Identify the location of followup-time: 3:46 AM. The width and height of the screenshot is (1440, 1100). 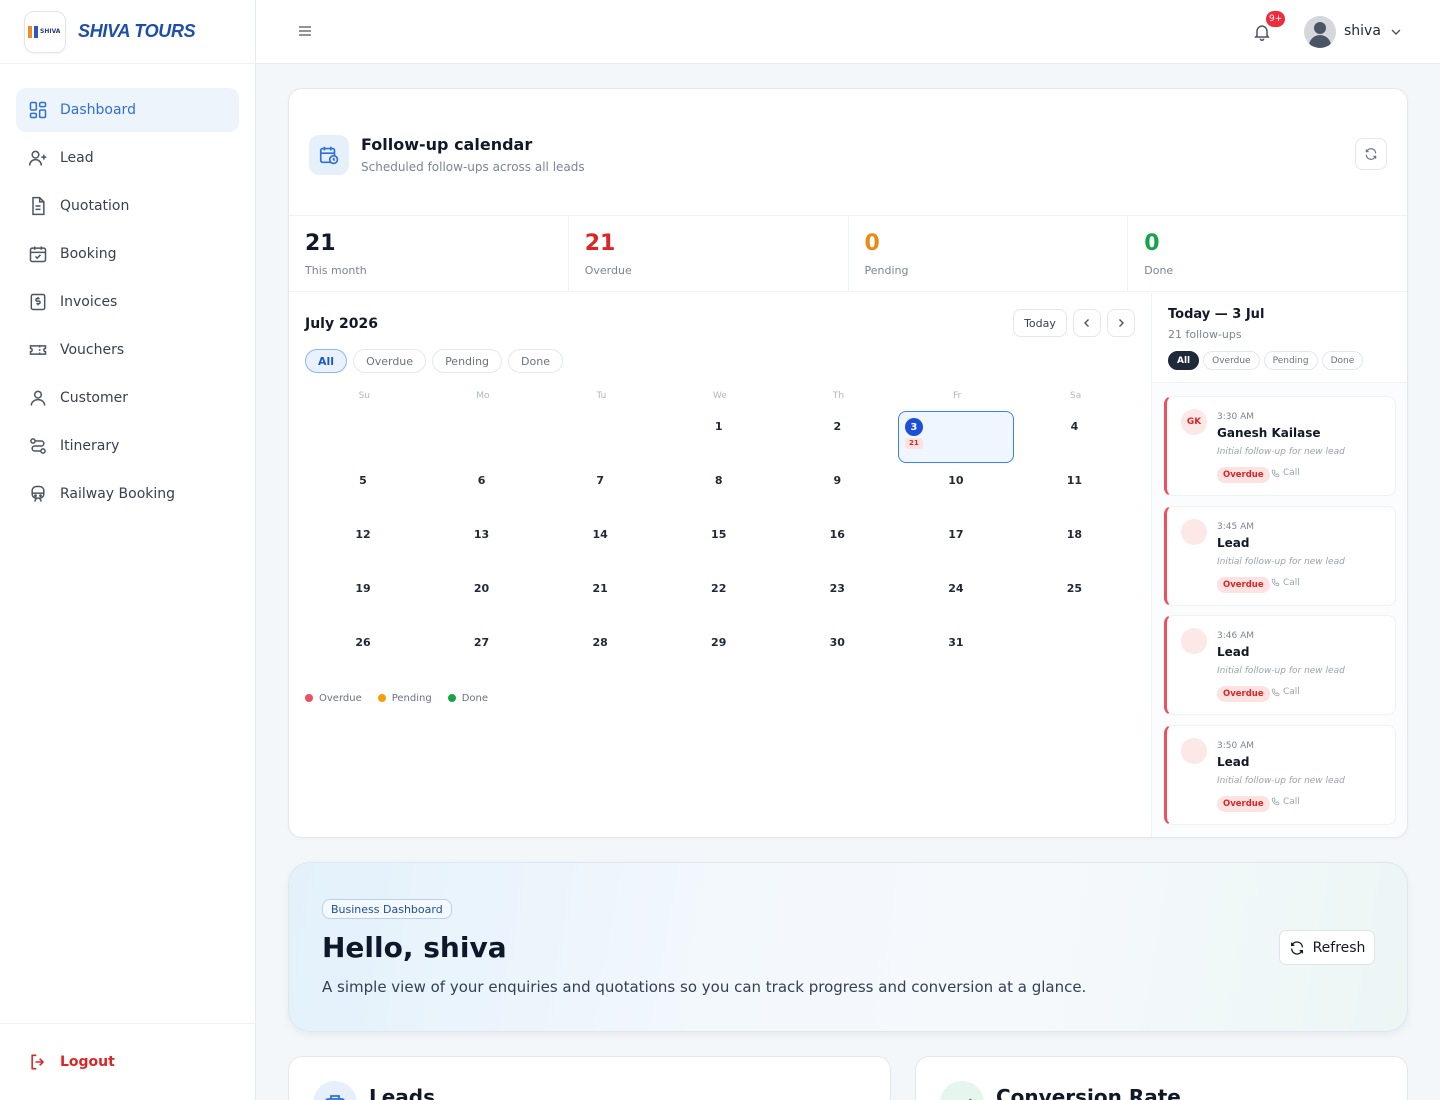
(1235, 636).